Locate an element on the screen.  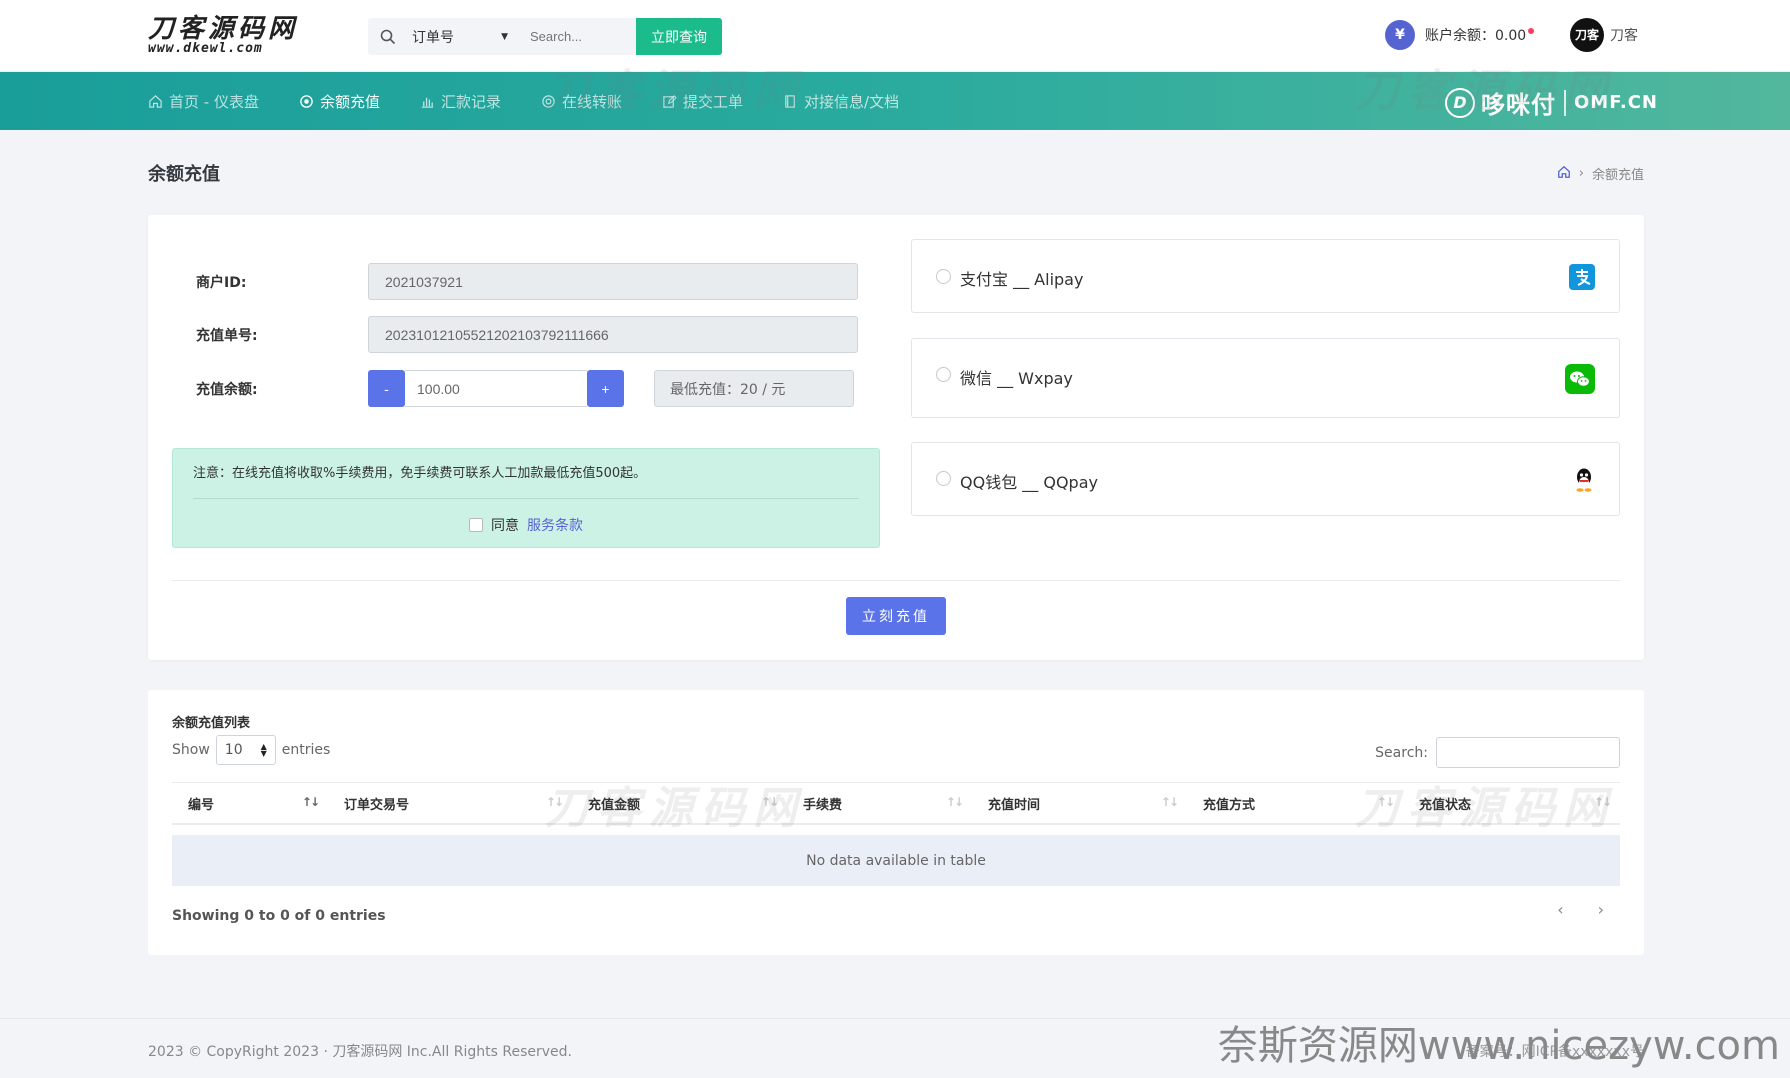
order-search: 订单号 ▼ 立即查询 is located at coordinates (545, 36).